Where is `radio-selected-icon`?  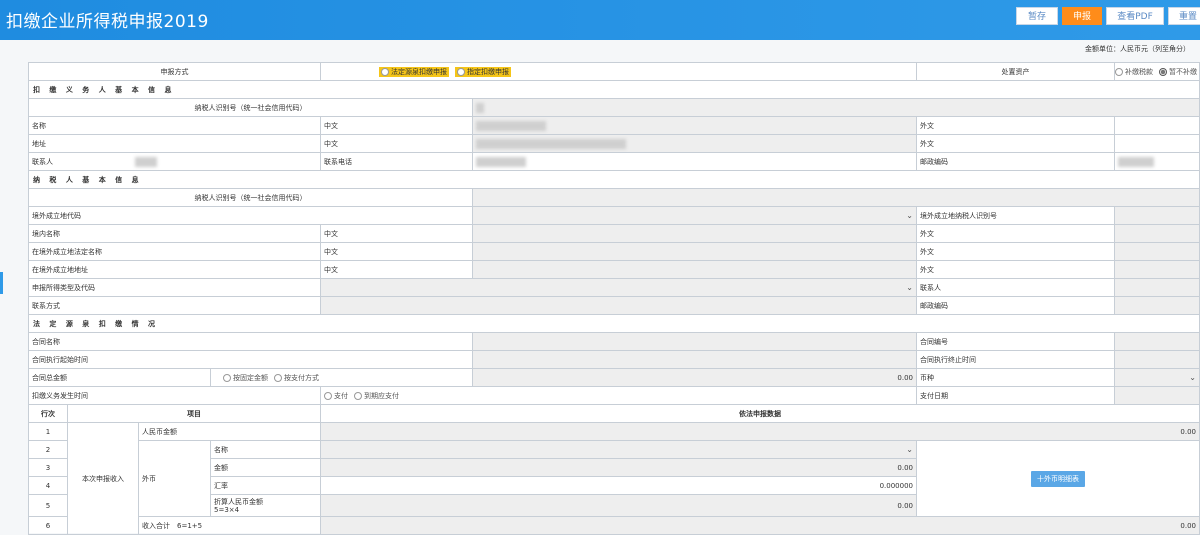
radio-selected-icon is located at coordinates (1163, 71).